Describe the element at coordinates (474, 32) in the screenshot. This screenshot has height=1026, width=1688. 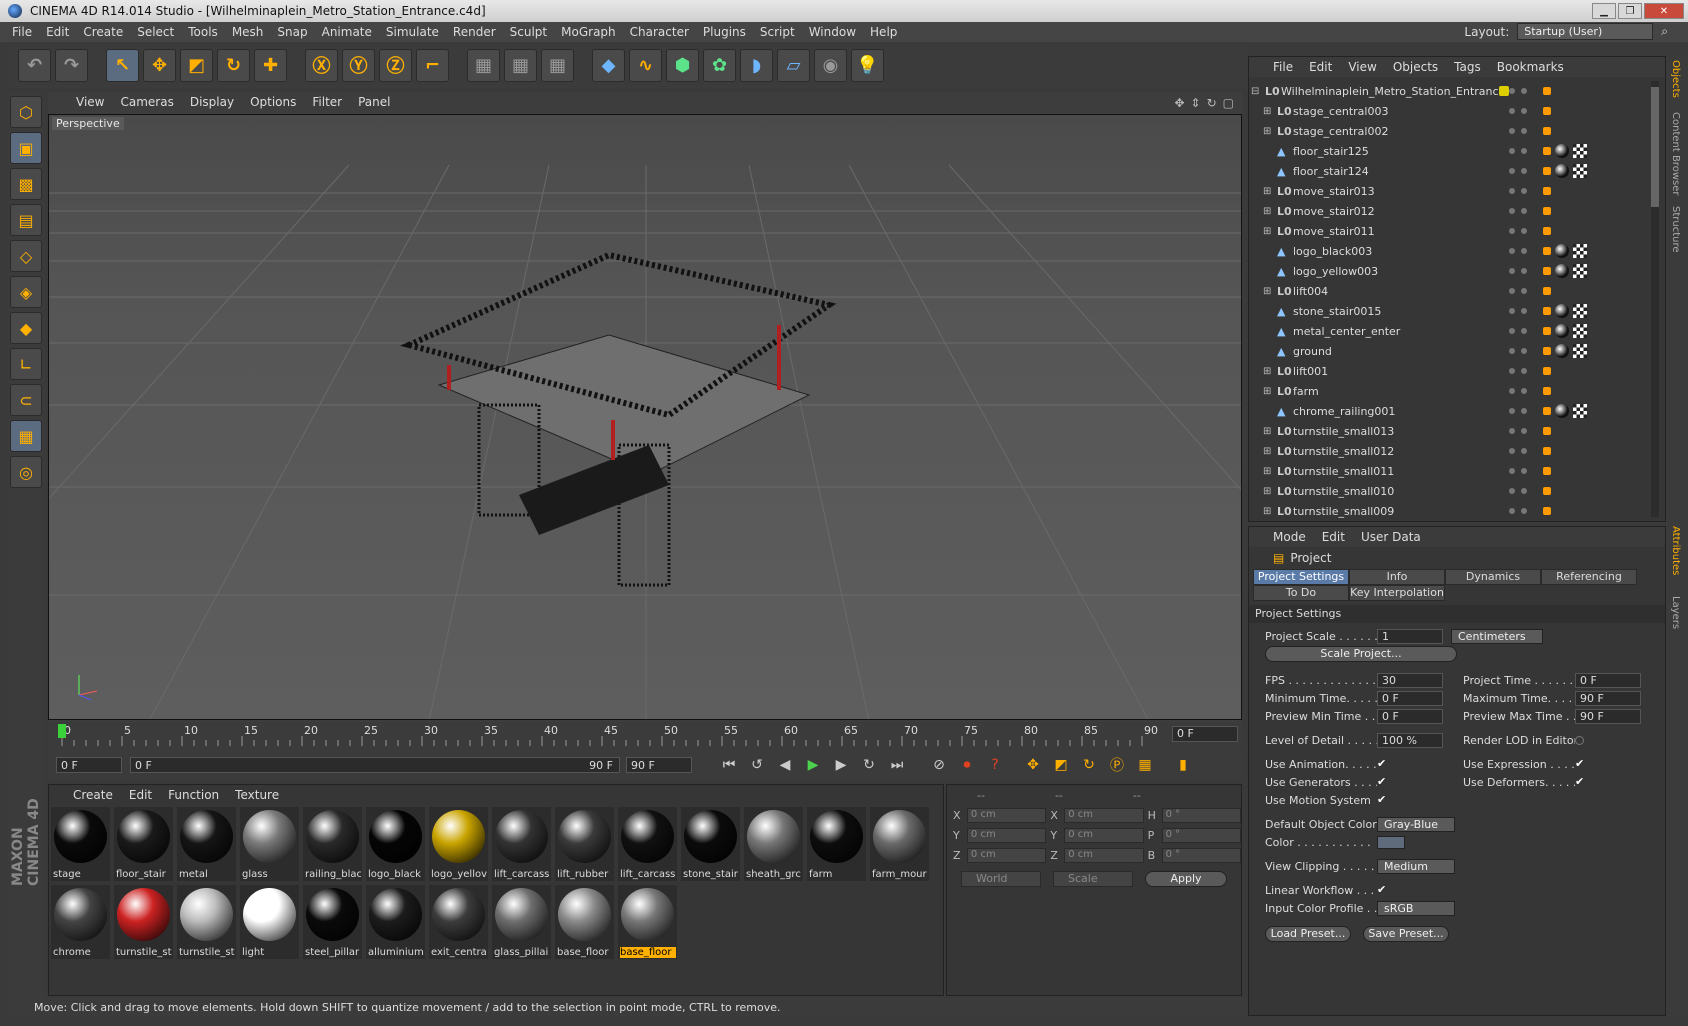
I see `menu-render: Render` at that location.